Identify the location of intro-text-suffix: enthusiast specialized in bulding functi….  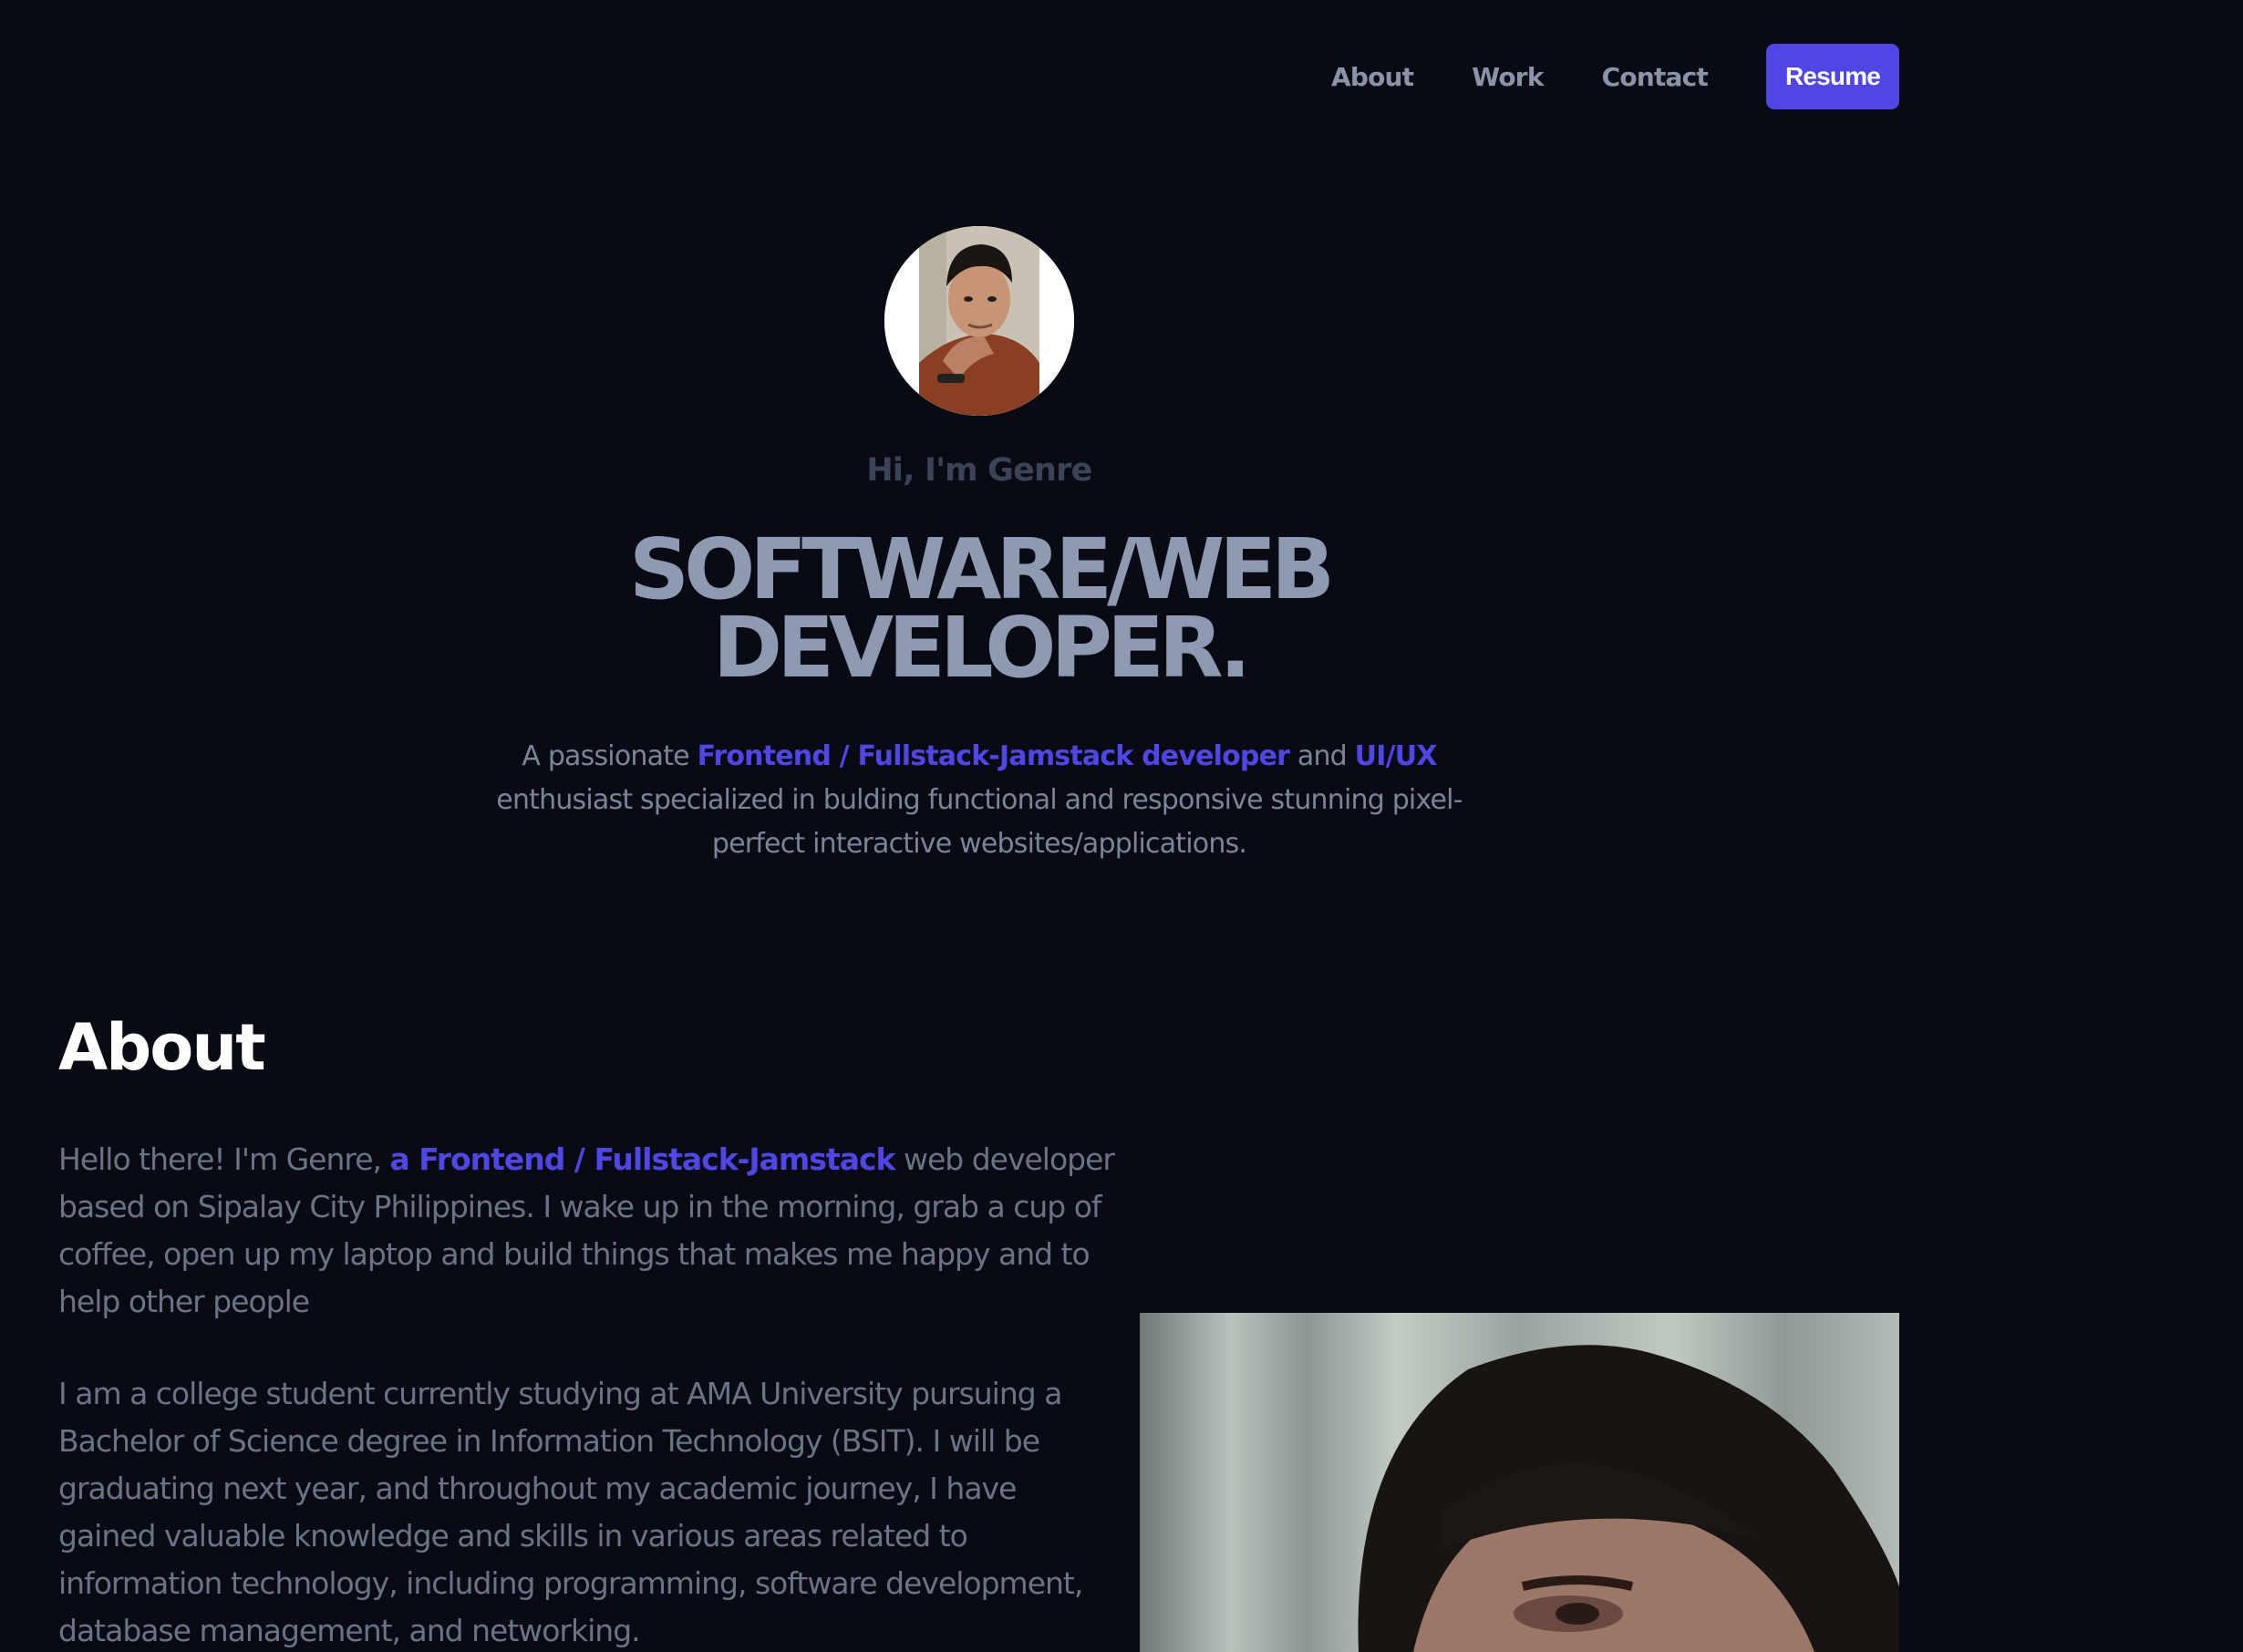
(979, 822).